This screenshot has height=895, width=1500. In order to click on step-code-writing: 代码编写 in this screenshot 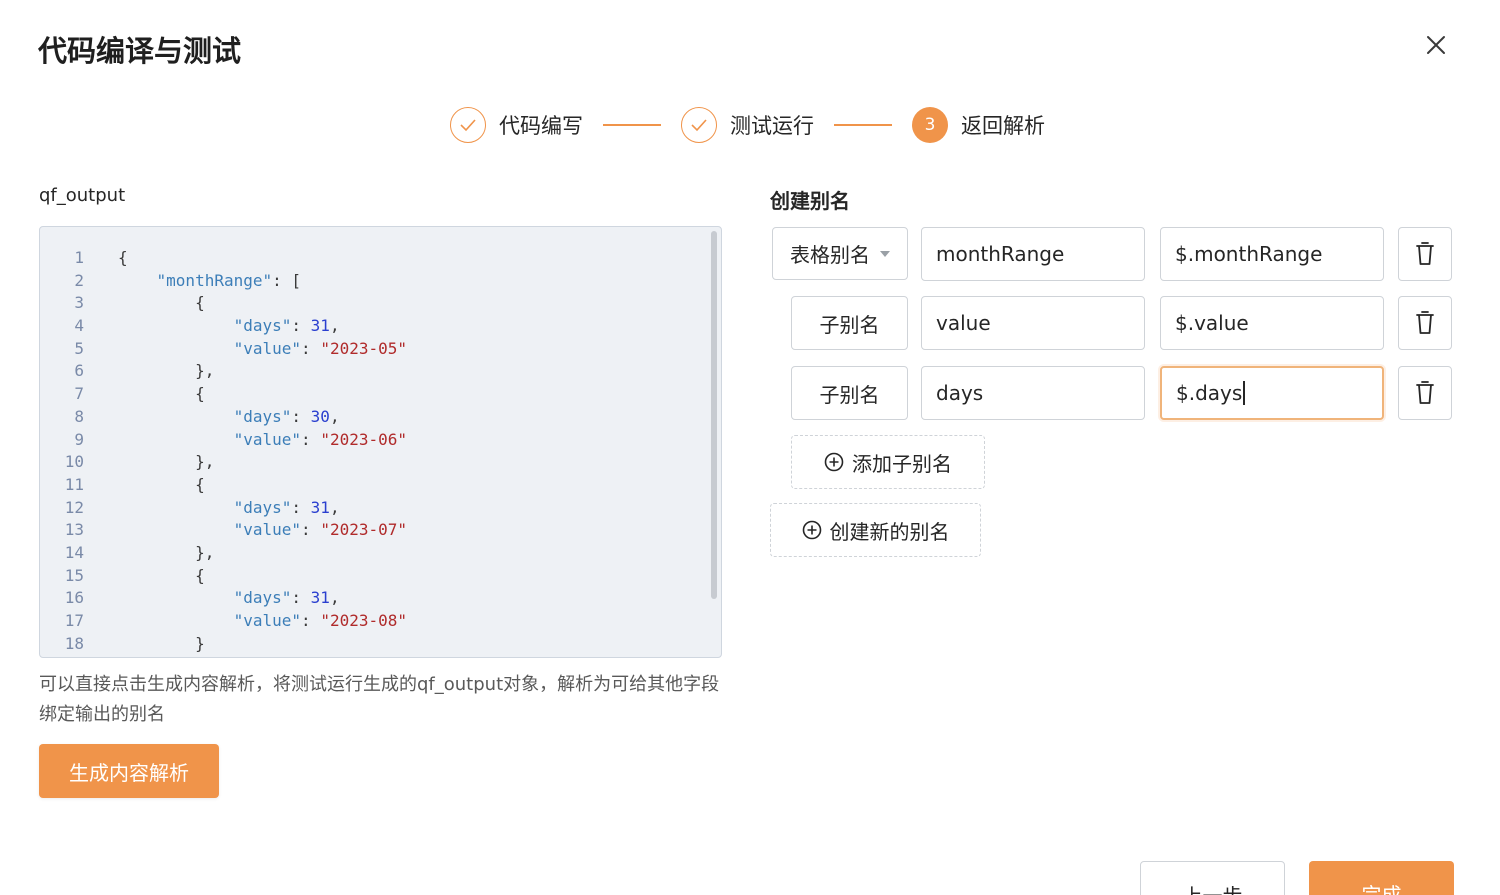, I will do `click(516, 125)`.